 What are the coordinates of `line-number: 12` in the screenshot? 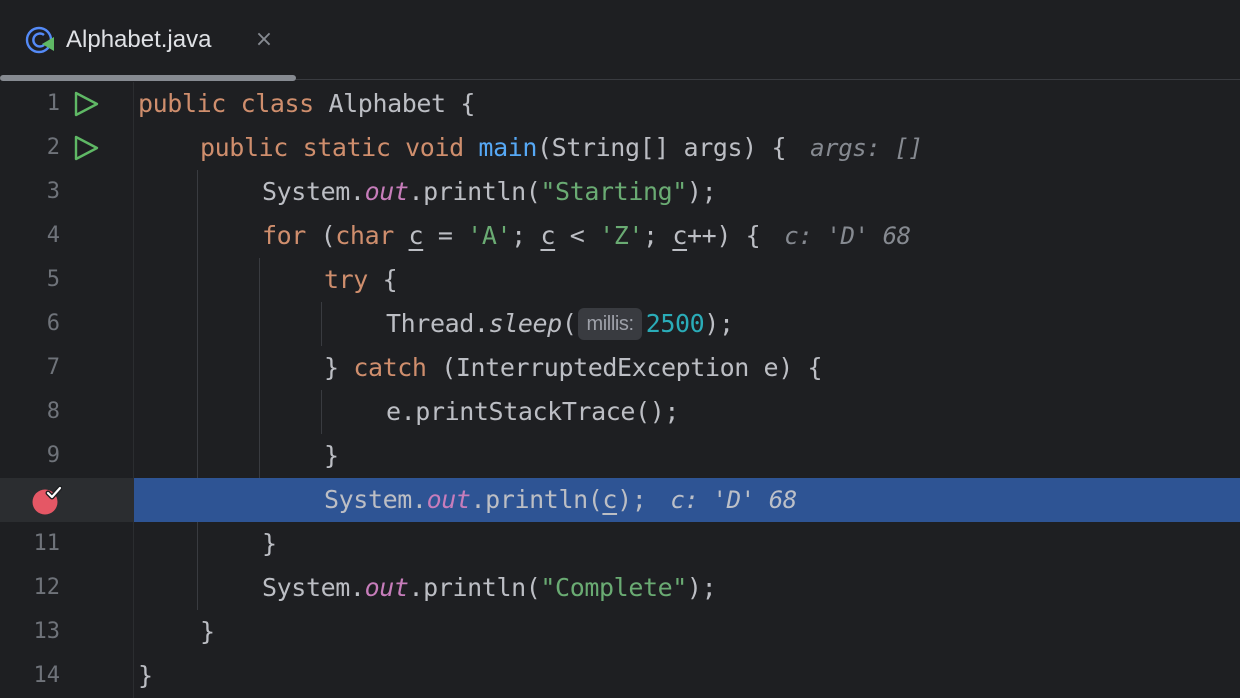 It's located at (47, 587).